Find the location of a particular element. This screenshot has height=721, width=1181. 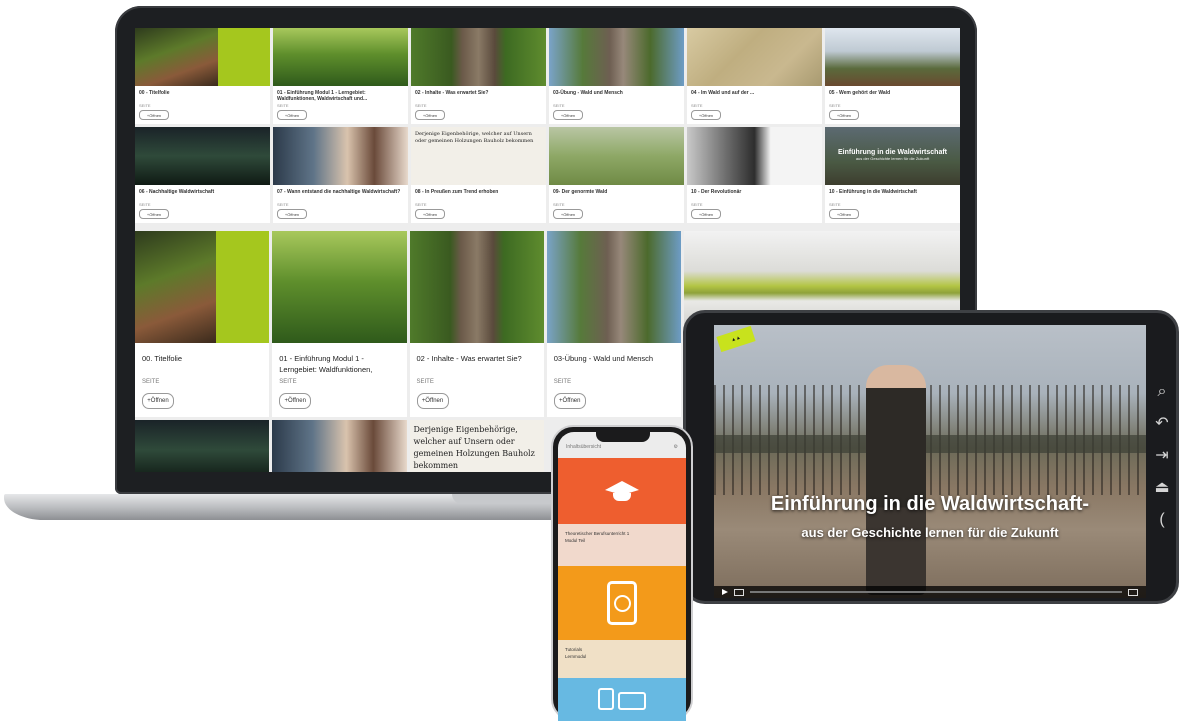

course-card-large: 00. Titelfolie SEITE + Öffnen is located at coordinates (202, 324).